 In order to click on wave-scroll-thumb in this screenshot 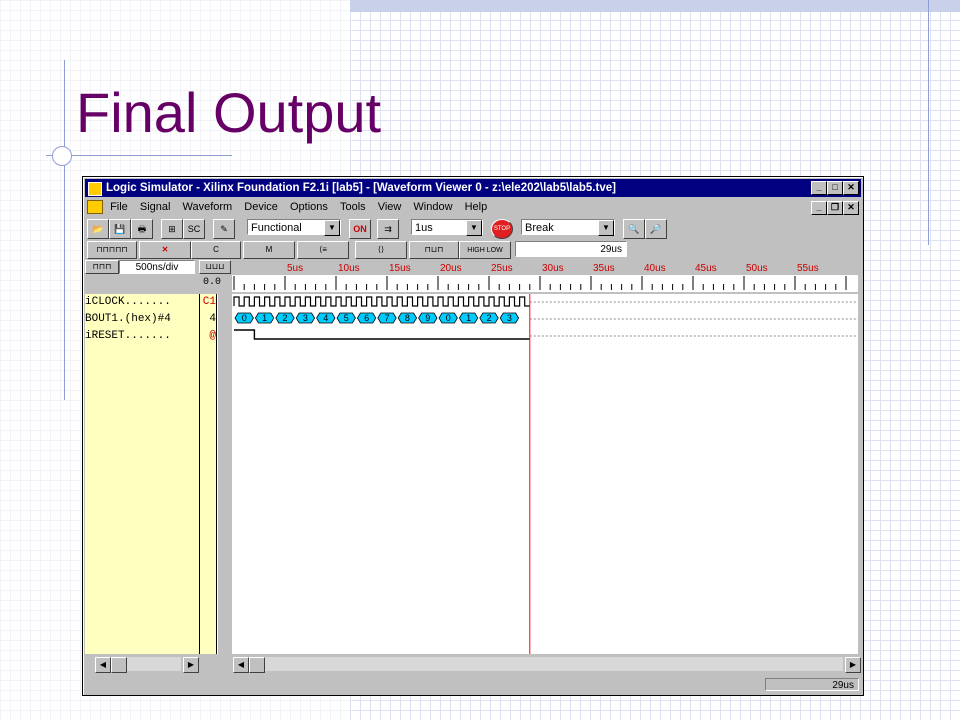, I will do `click(257, 665)`.